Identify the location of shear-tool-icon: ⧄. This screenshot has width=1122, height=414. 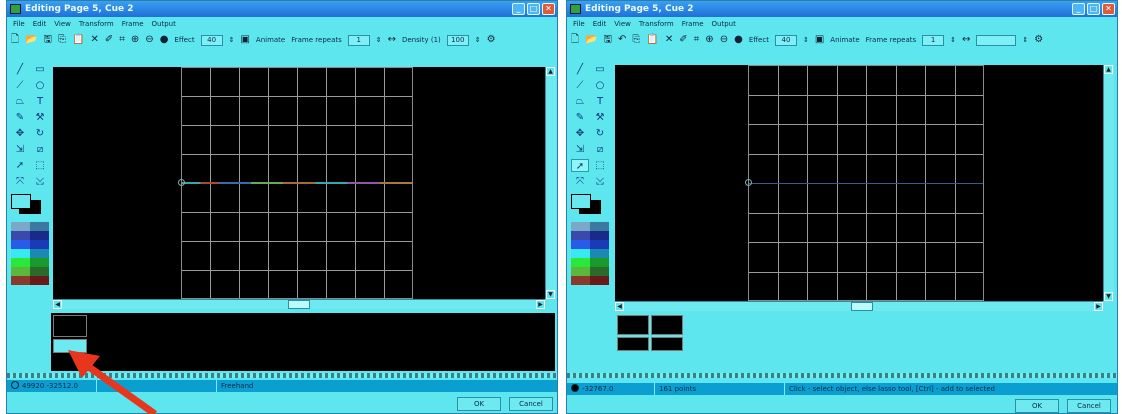
(600, 149).